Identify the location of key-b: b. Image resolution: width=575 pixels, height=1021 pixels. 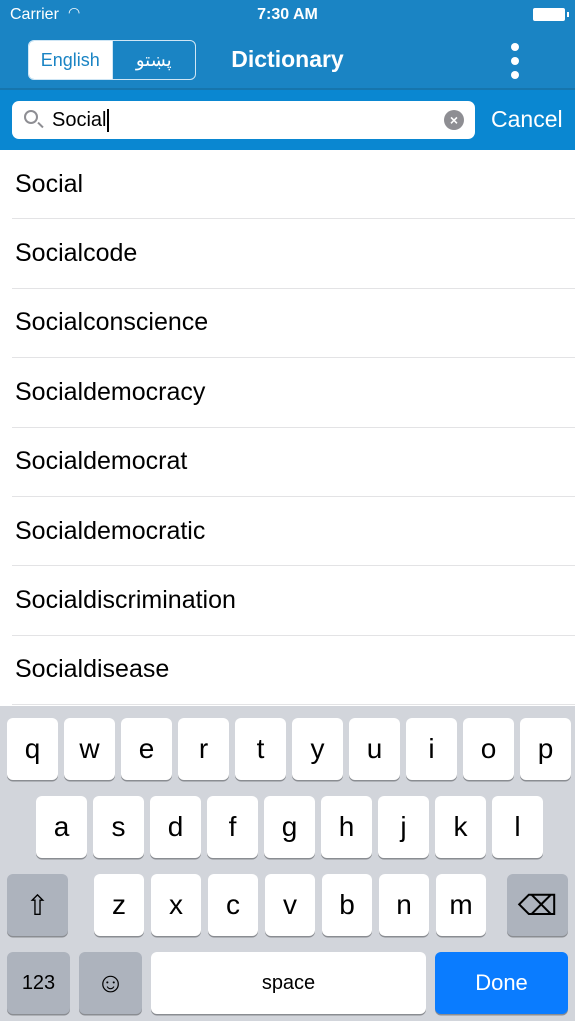
(347, 905).